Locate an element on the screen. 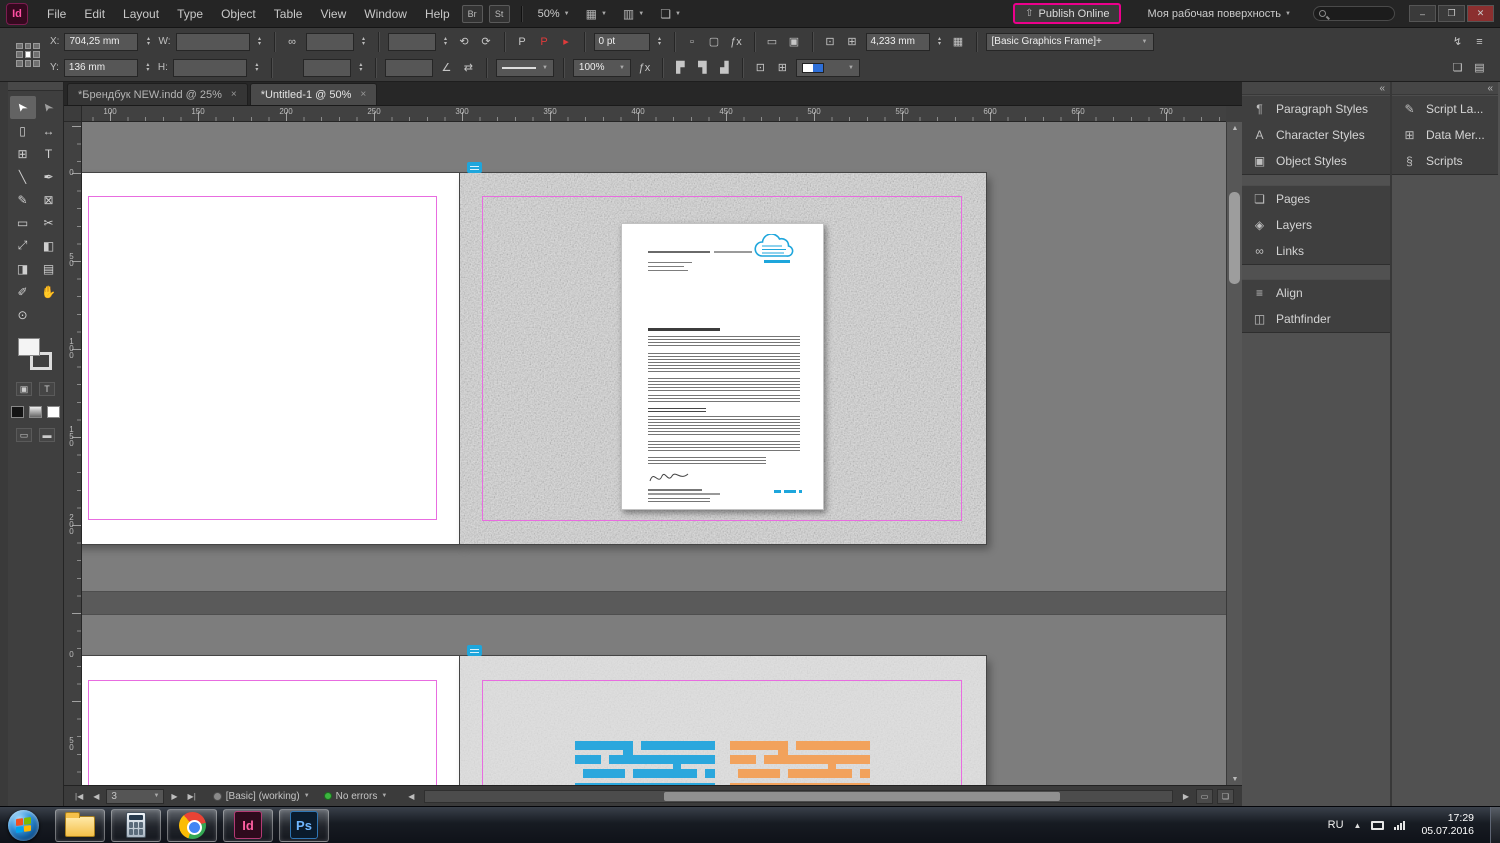  content-collector-tool: ⊞ is located at coordinates (23, 153).